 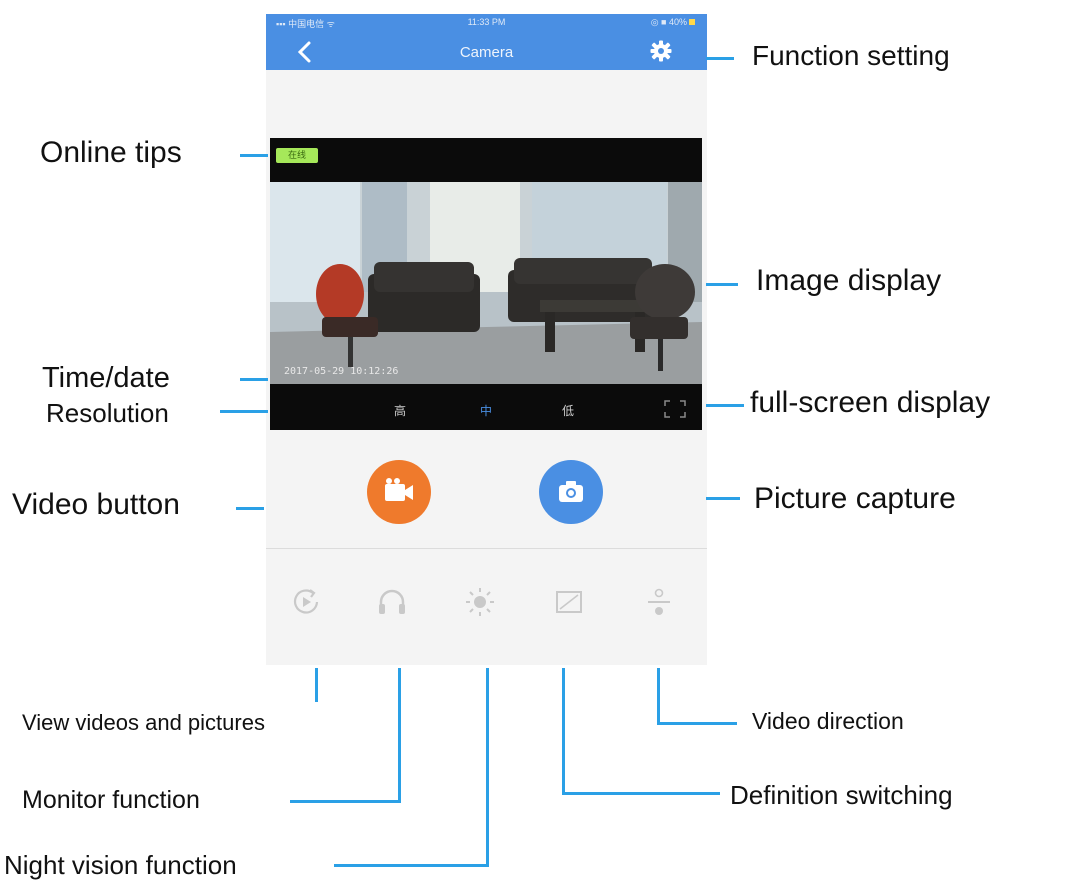 I want to click on night-vision-leader-h, so click(x=411, y=865).